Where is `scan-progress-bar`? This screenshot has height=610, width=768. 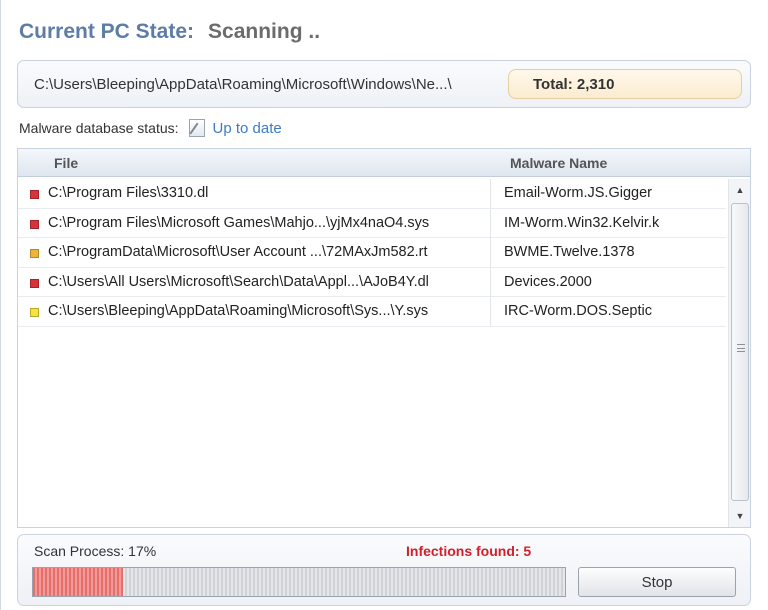 scan-progress-bar is located at coordinates (299, 582).